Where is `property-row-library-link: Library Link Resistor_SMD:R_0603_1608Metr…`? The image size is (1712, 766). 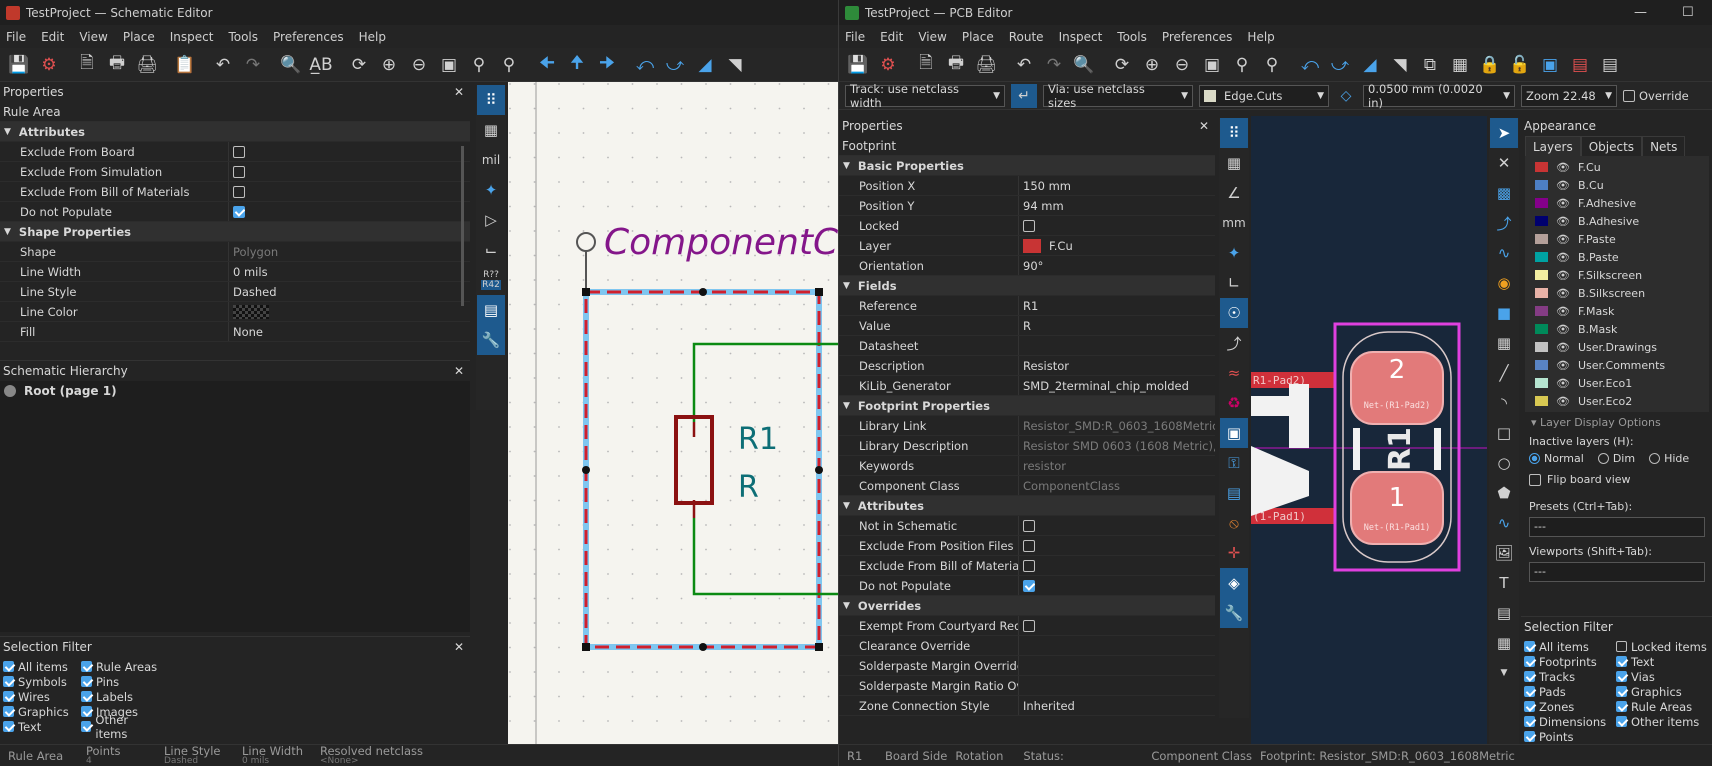
property-row-library-link: Library Link Resistor_SMD:R_0603_1608Metr… is located at coordinates (1027, 426).